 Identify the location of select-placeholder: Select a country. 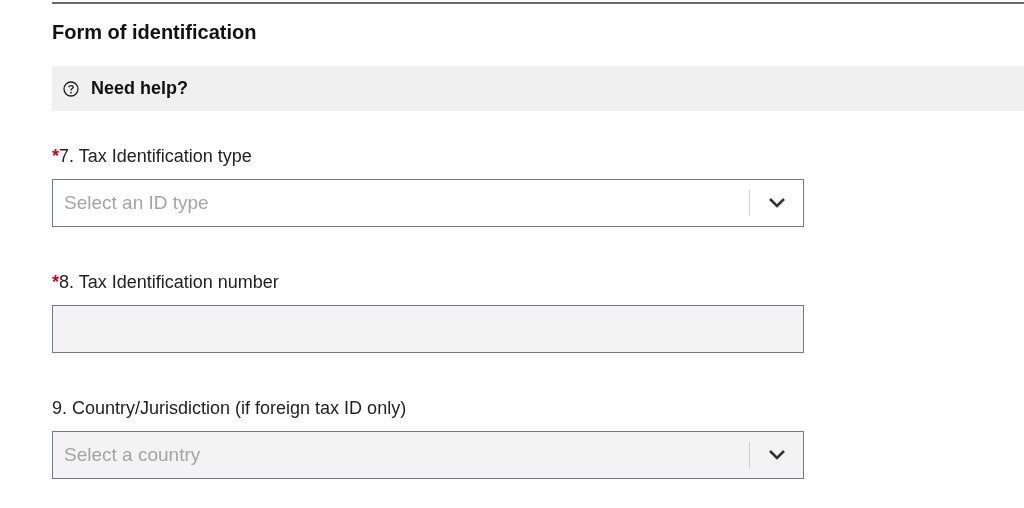
(132, 454).